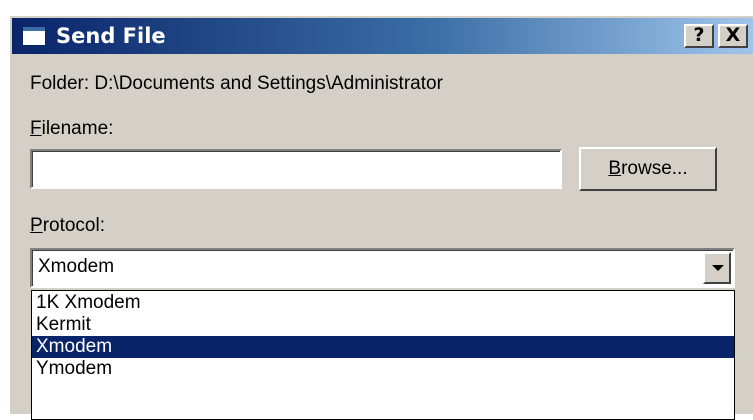 This screenshot has height=420, width=753. I want to click on close-button: X, so click(733, 36).